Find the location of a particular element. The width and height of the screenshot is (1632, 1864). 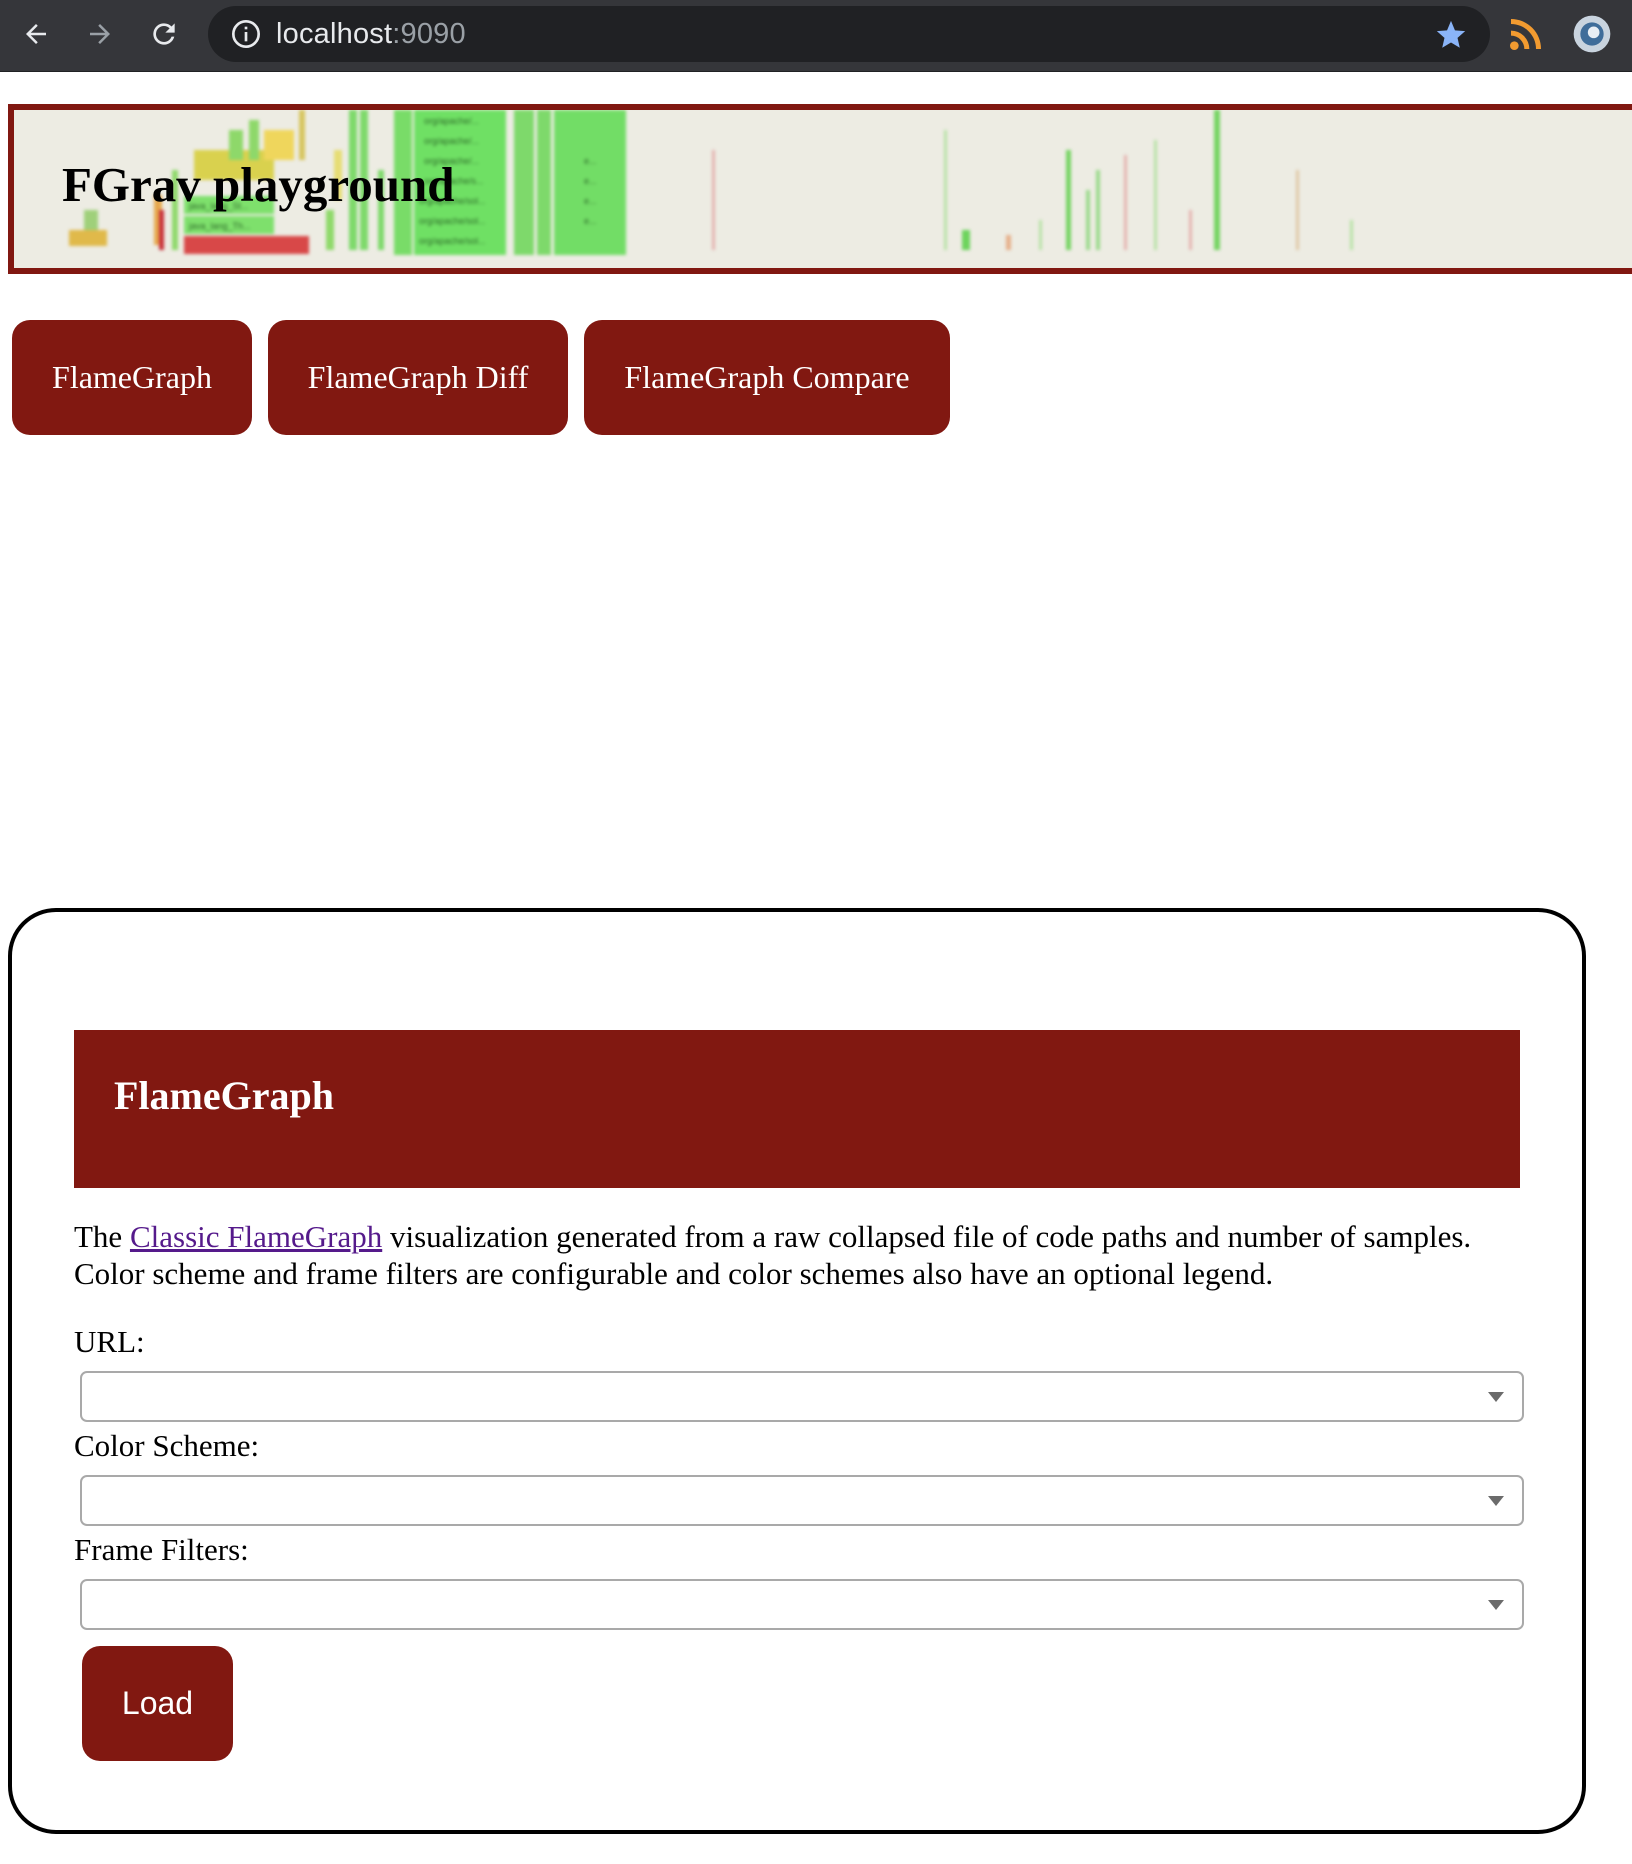

frame-filters-label: Frame Filters: is located at coordinates (161, 1549).